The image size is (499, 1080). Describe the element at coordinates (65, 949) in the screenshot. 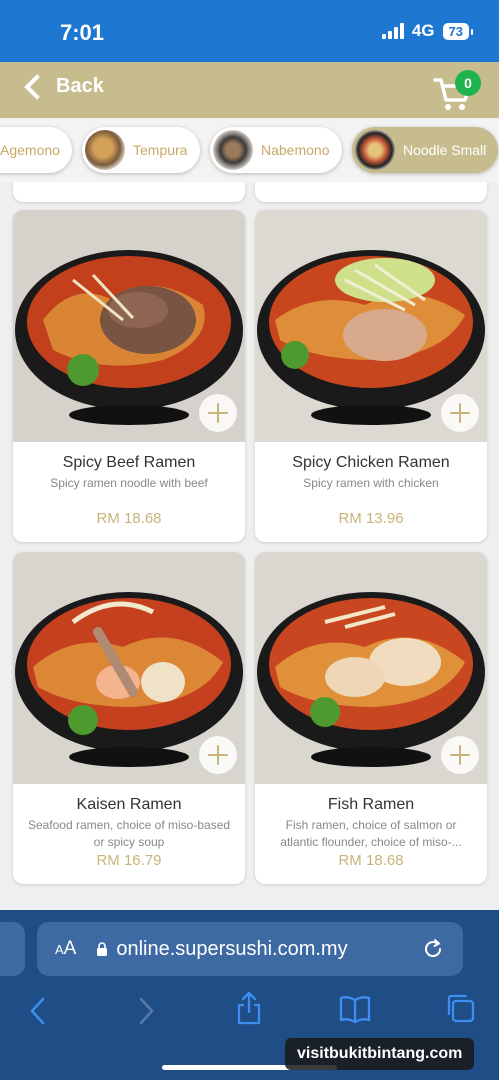

I see `reader-options-button: AA` at that location.